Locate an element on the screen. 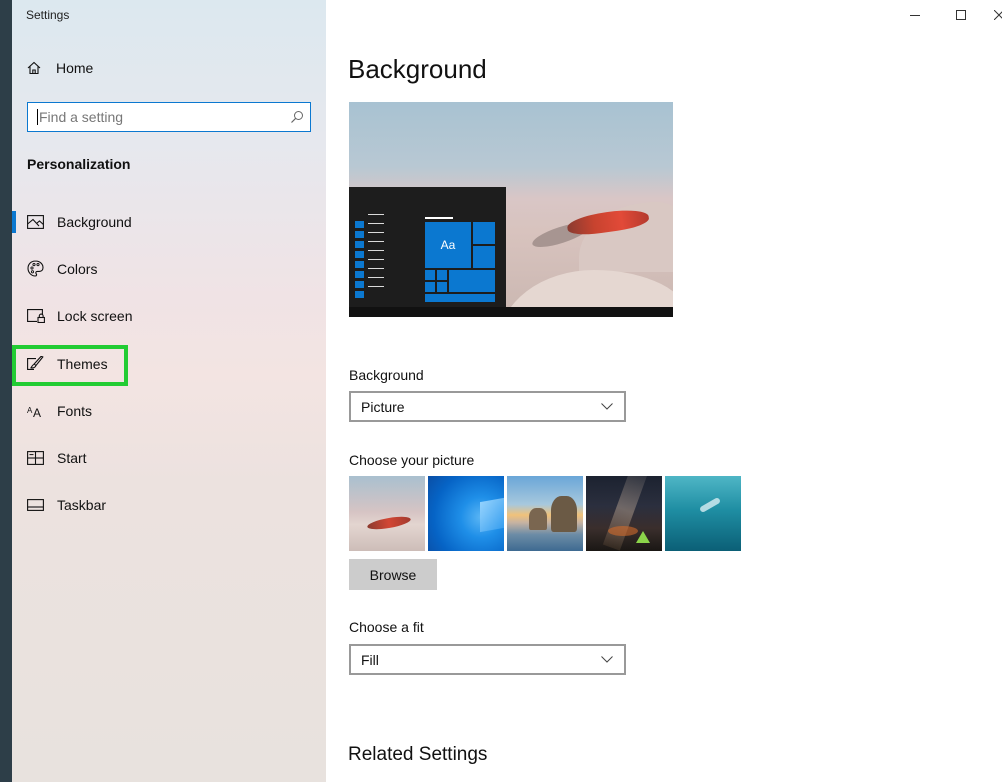 This screenshot has height=782, width=1002. background-label: Background is located at coordinates (386, 375).